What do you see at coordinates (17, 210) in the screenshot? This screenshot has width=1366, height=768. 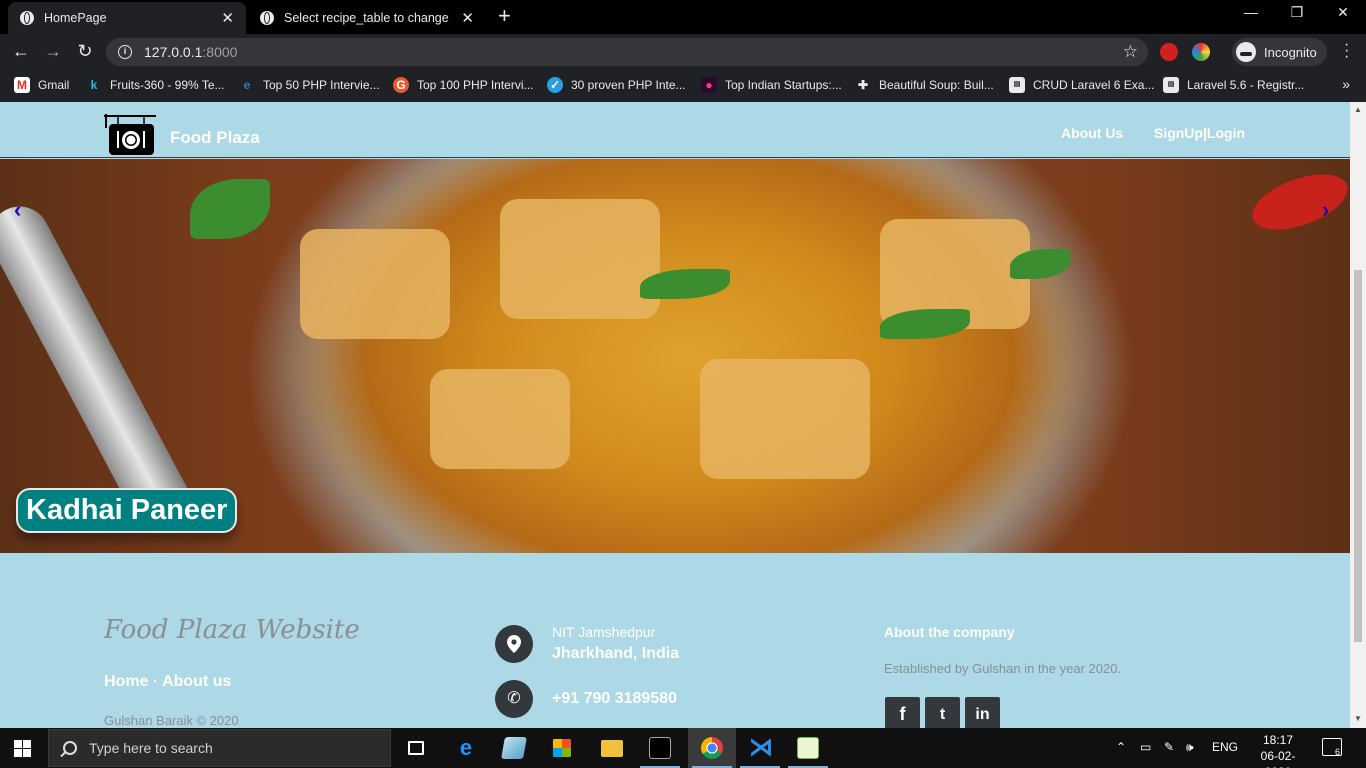 I see `carousel-prev-icon: ‹` at bounding box center [17, 210].